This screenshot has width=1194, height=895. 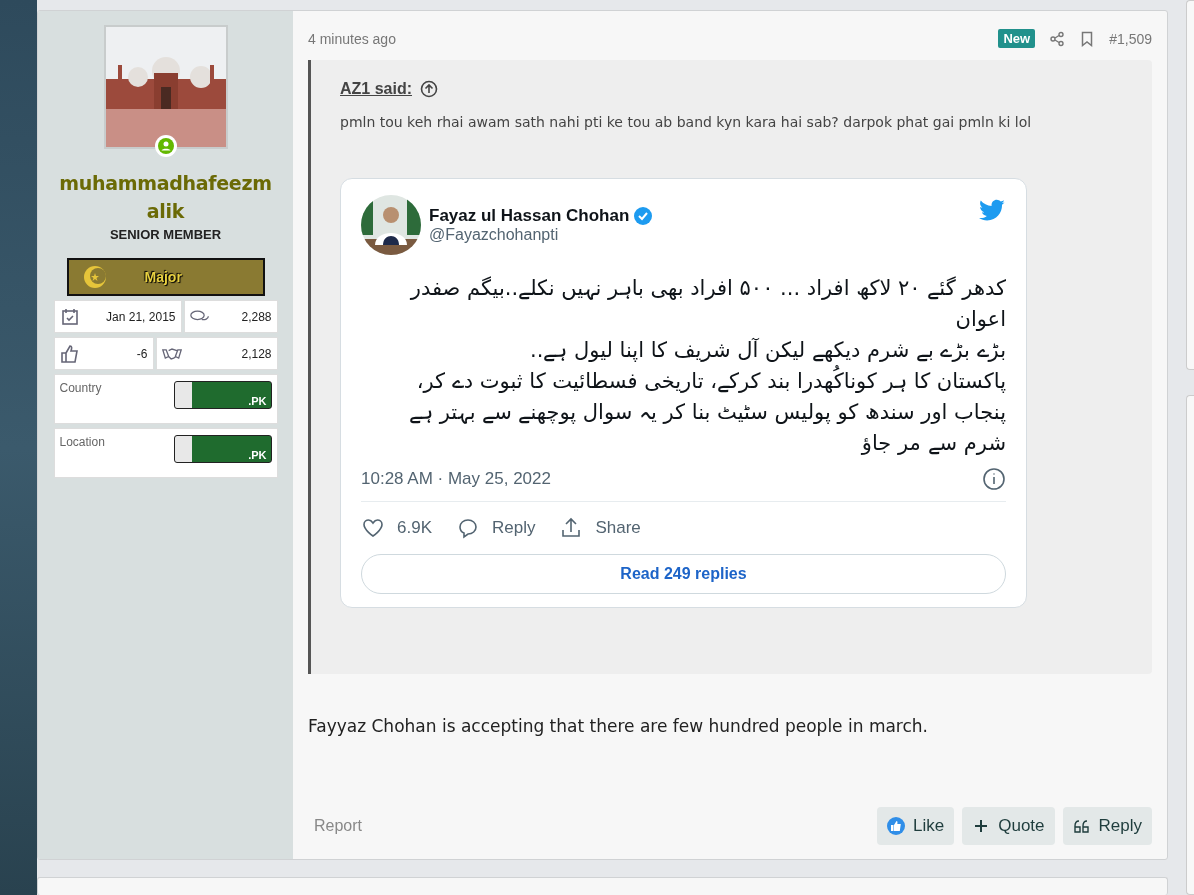 What do you see at coordinates (1008, 826) in the screenshot?
I see `quote-button: Quote` at bounding box center [1008, 826].